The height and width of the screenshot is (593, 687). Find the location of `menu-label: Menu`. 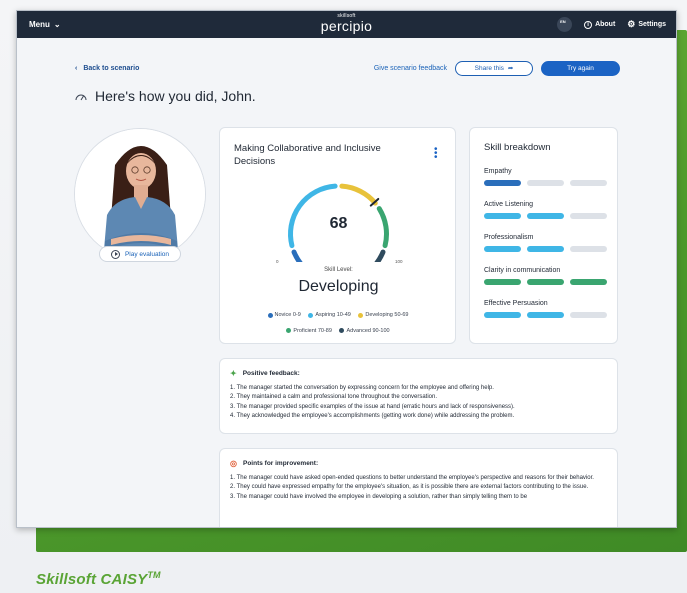

menu-label: Menu is located at coordinates (39, 24).